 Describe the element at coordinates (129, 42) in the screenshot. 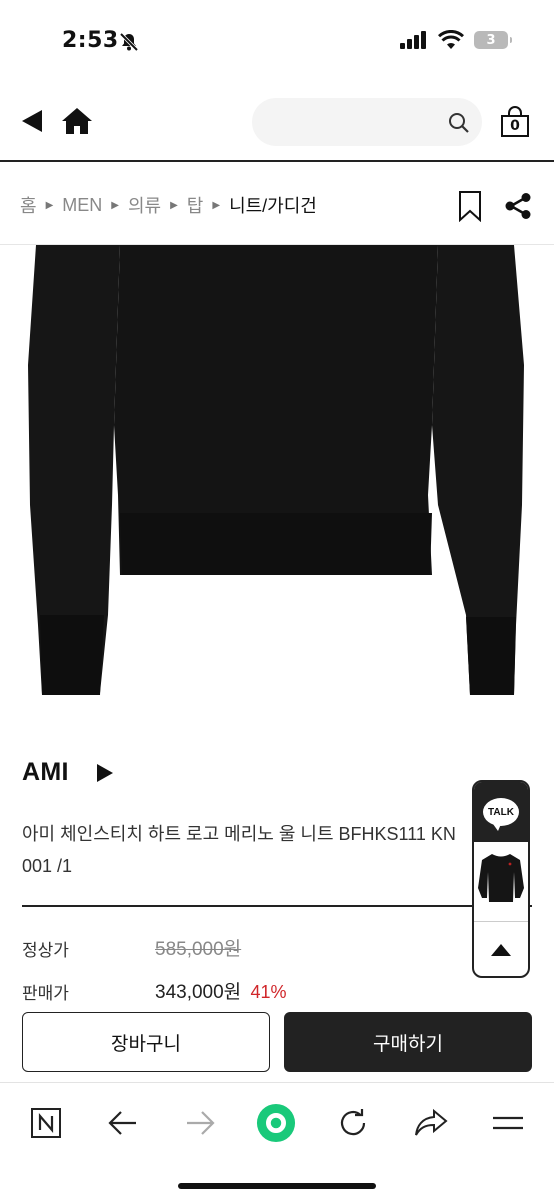

I see `bell-mute-icon` at that location.